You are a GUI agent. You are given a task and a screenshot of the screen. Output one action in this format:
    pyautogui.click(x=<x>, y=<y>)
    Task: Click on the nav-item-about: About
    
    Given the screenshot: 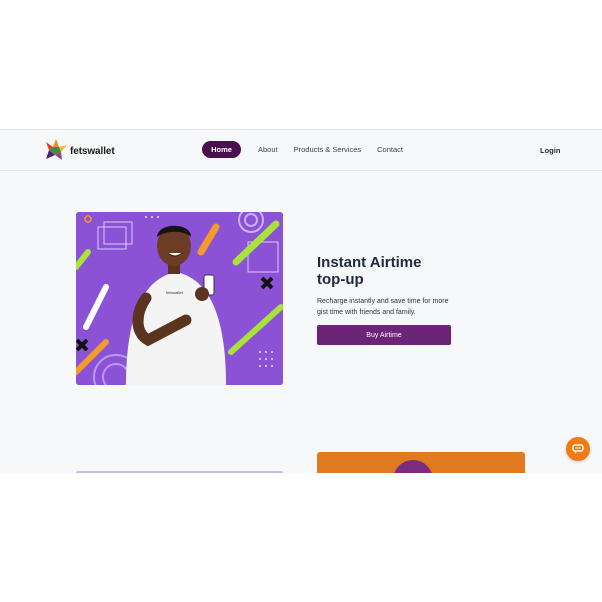 What is the action you would take?
    pyautogui.click(x=268, y=149)
    